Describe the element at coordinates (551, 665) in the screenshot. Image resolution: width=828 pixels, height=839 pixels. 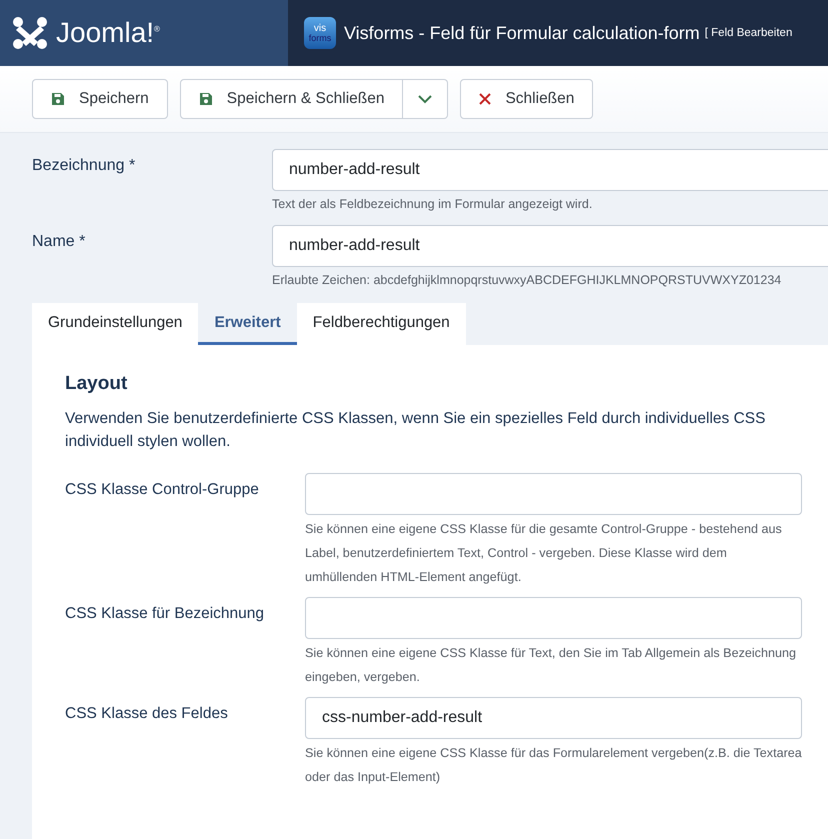
I see `field-hint: Sie können eine eigene CSS Klasse für Text, den Sie im Tab Allgemein als Bezeichnung eingeben, vergeben.` at that location.